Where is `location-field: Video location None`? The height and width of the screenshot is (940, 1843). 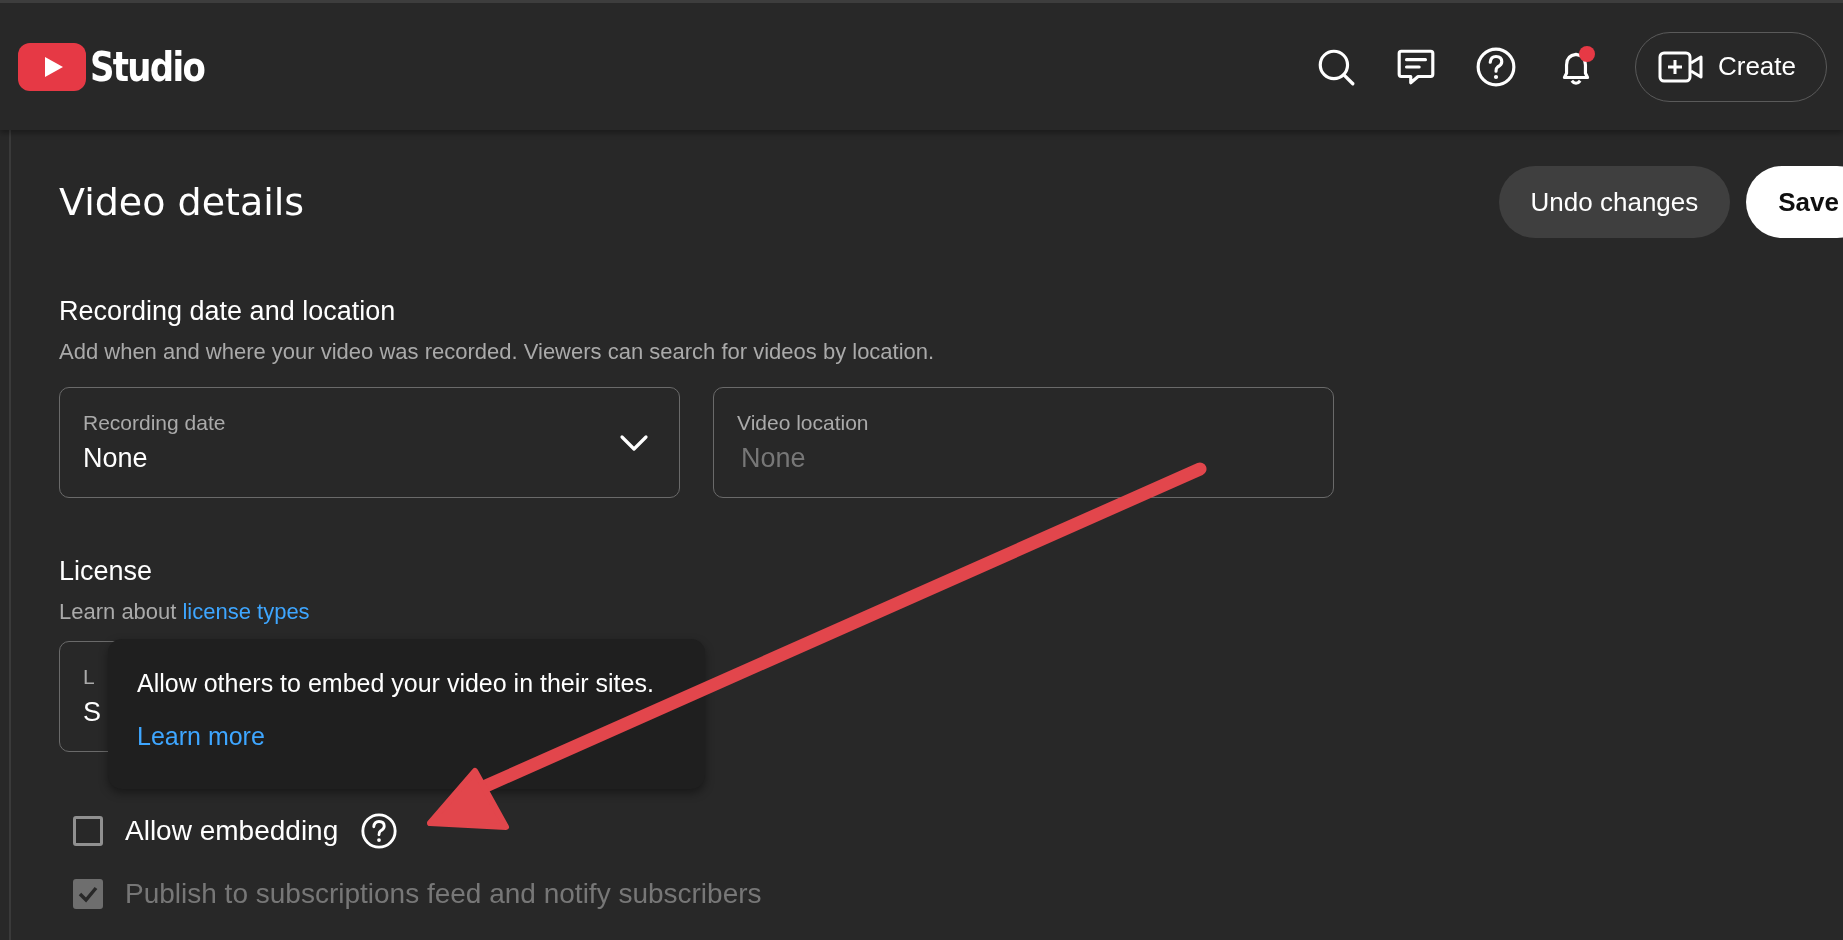
location-field: Video location None is located at coordinates (1023, 442).